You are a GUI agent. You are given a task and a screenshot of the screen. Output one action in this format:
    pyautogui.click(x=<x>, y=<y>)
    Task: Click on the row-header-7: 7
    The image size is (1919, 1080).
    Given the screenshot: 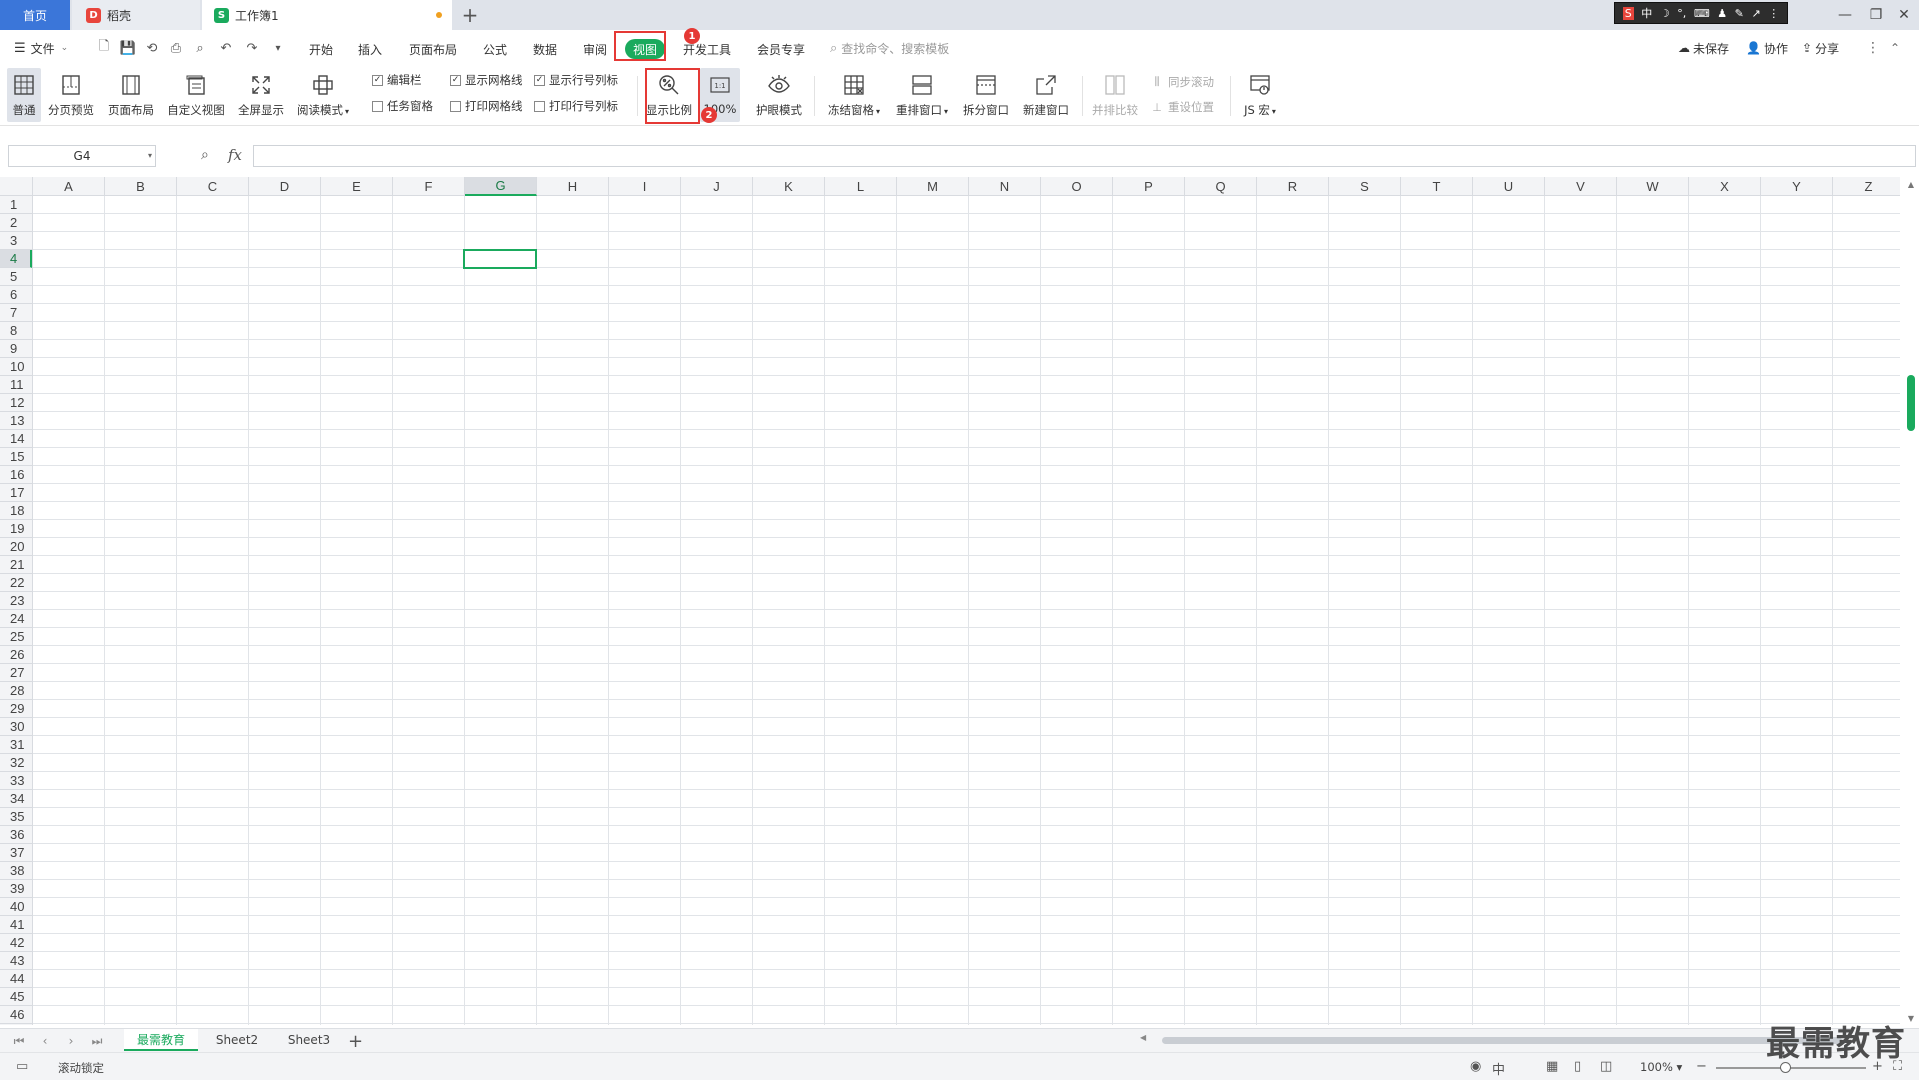 What is the action you would take?
    pyautogui.click(x=16, y=313)
    